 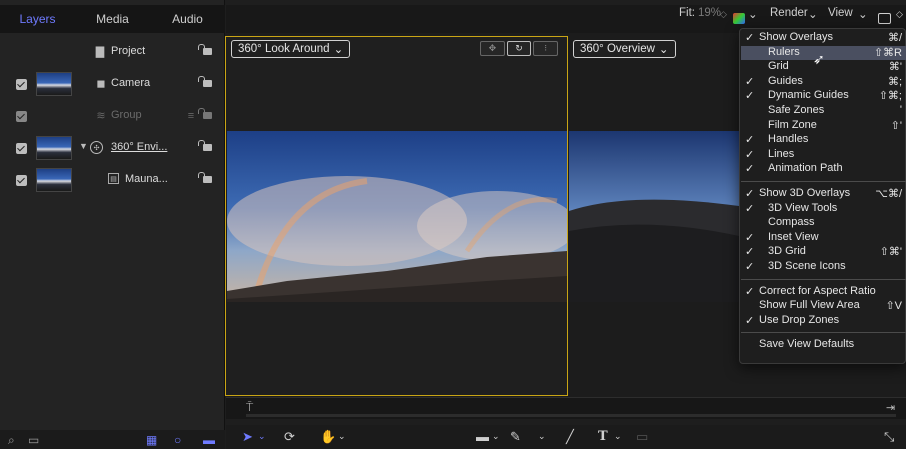 What do you see at coordinates (796, 110) in the screenshot?
I see `menu-item-label: Safe Zones` at bounding box center [796, 110].